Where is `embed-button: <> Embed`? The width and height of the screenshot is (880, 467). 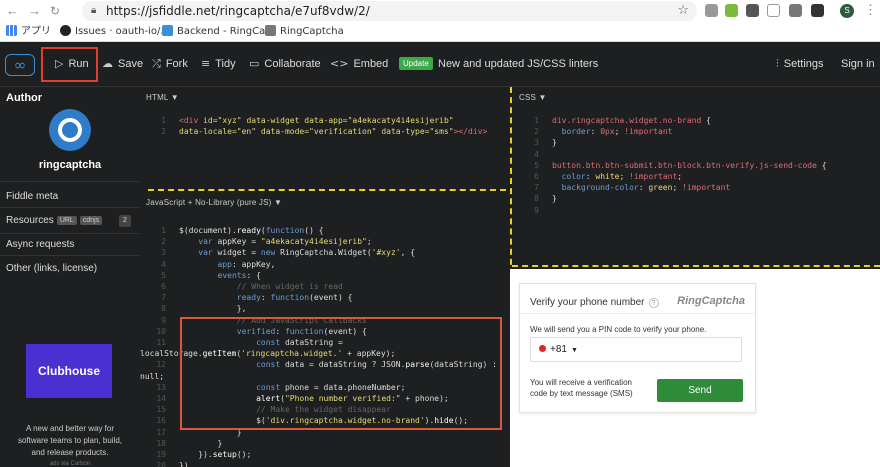
embed-button: <> Embed is located at coordinates (359, 64).